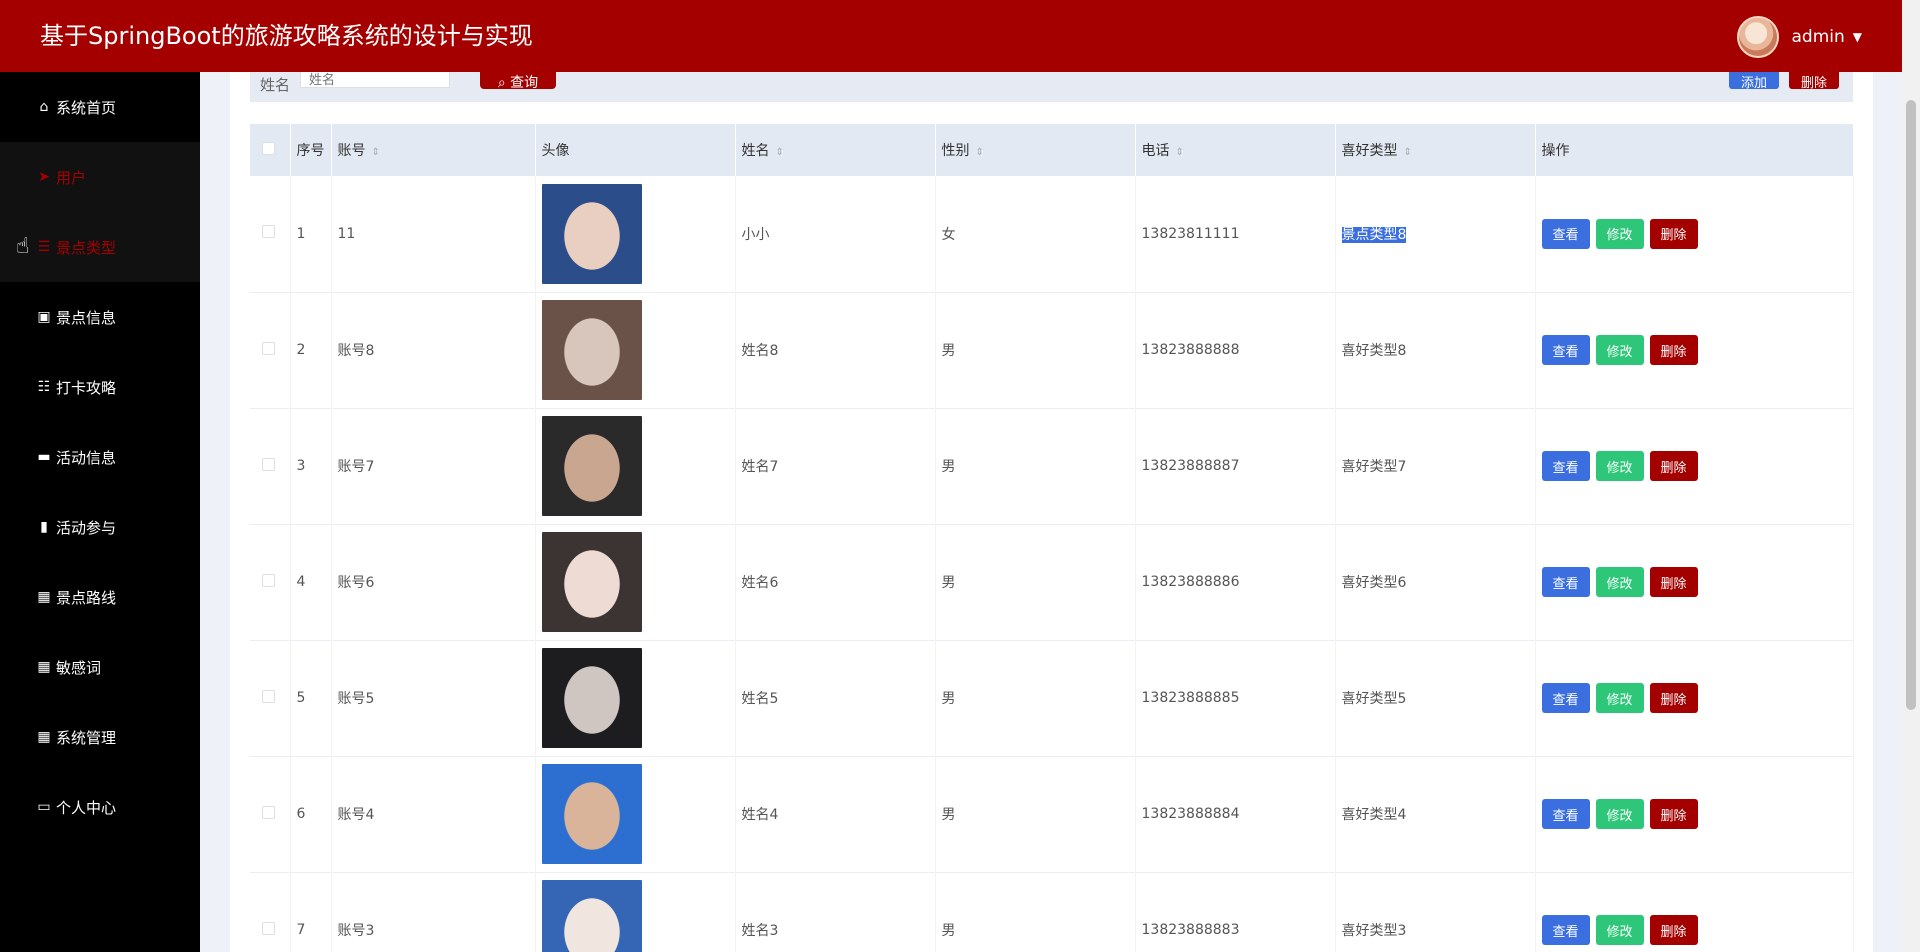  What do you see at coordinates (1035, 150) in the screenshot?
I see `column-header-gender: 性别 ⇕` at bounding box center [1035, 150].